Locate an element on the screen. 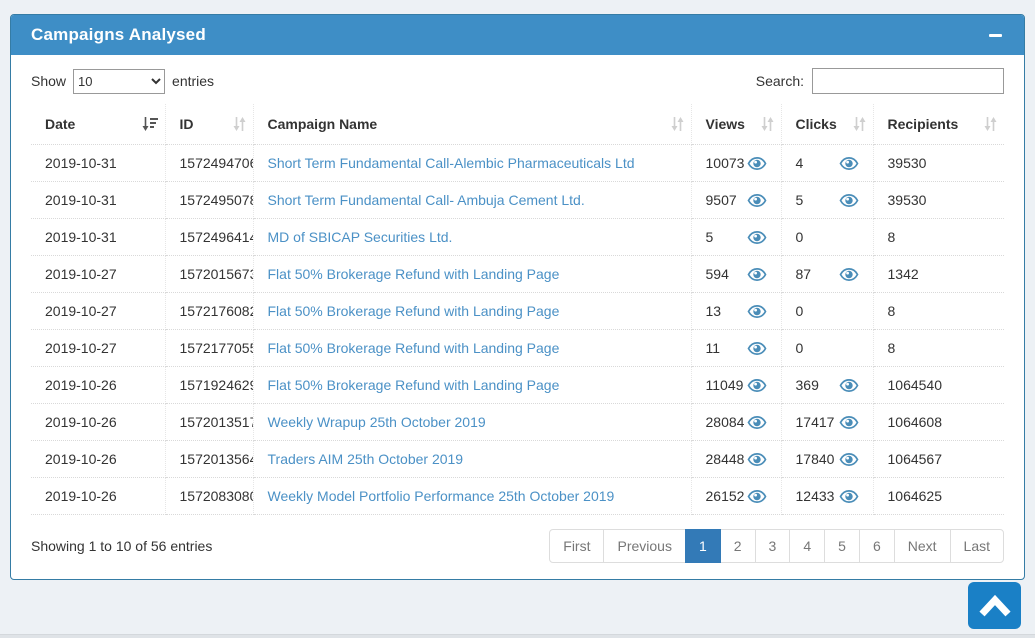 The width and height of the screenshot is (1035, 638). views-value: 9507 is located at coordinates (721, 200).